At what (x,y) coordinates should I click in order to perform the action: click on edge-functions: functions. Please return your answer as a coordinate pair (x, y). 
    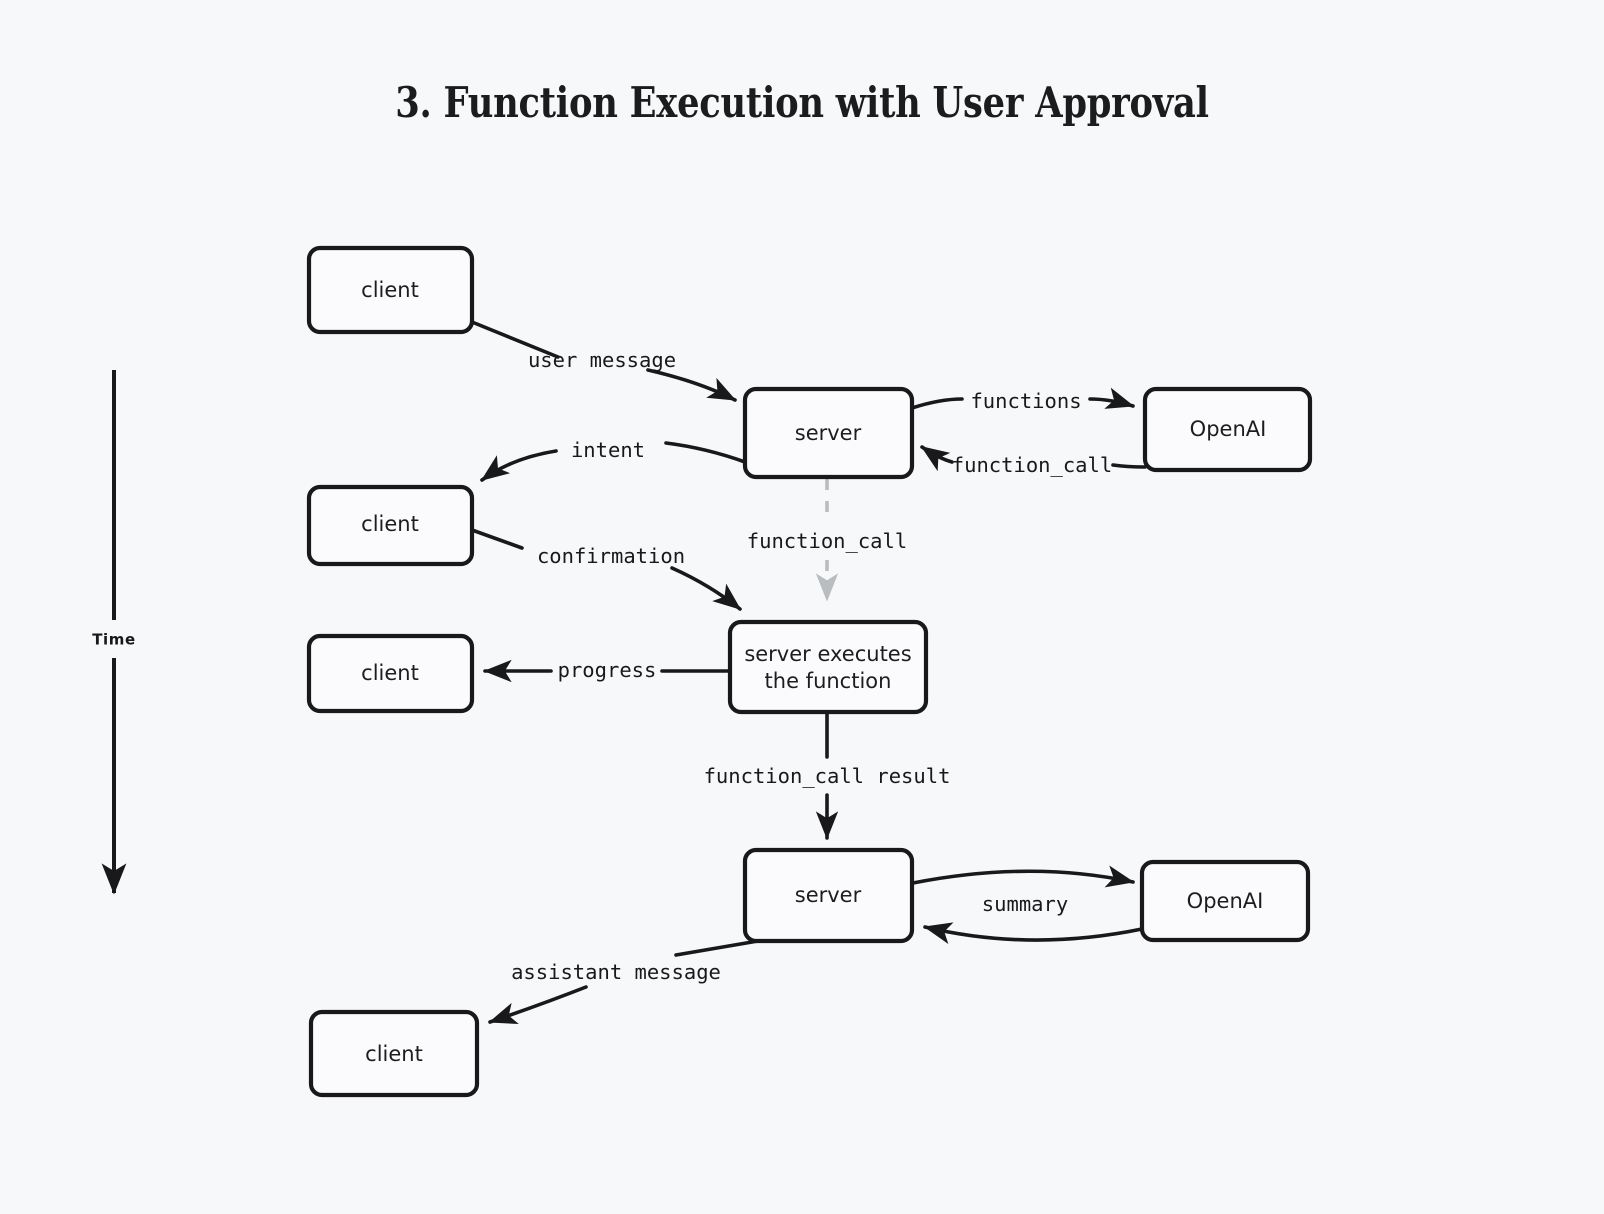
    Looking at the image, I should click on (1022, 400).